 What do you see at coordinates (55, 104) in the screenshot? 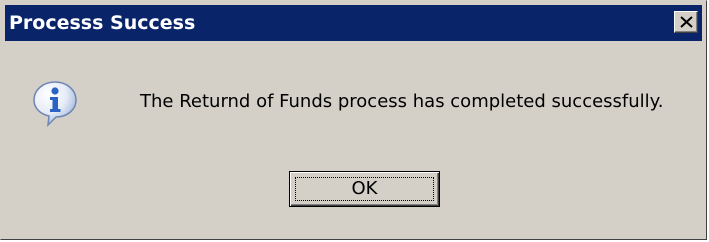
I see `info-icon` at bounding box center [55, 104].